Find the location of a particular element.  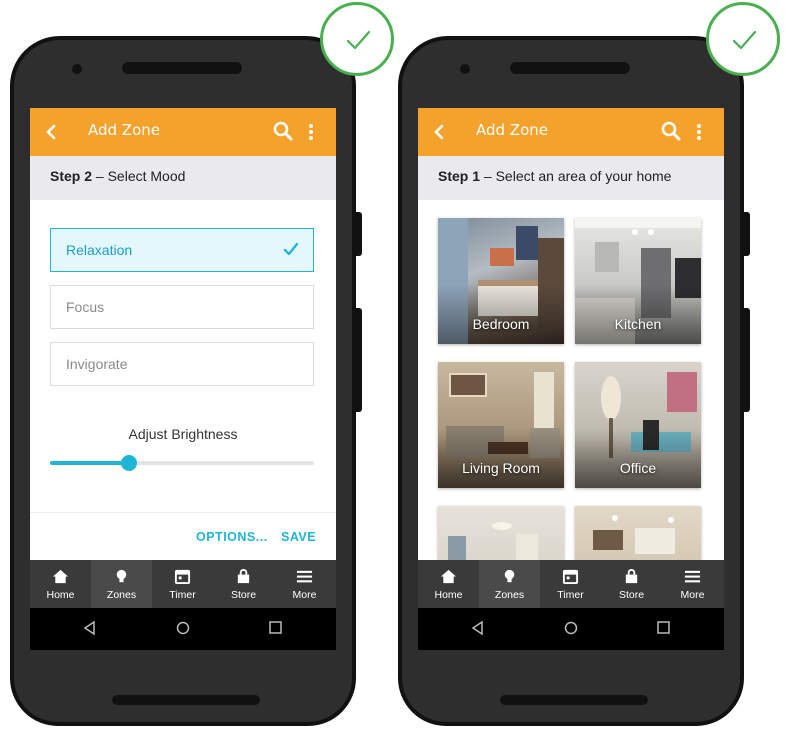

mood-option-invigorate: Invigorate is located at coordinates (182, 364).